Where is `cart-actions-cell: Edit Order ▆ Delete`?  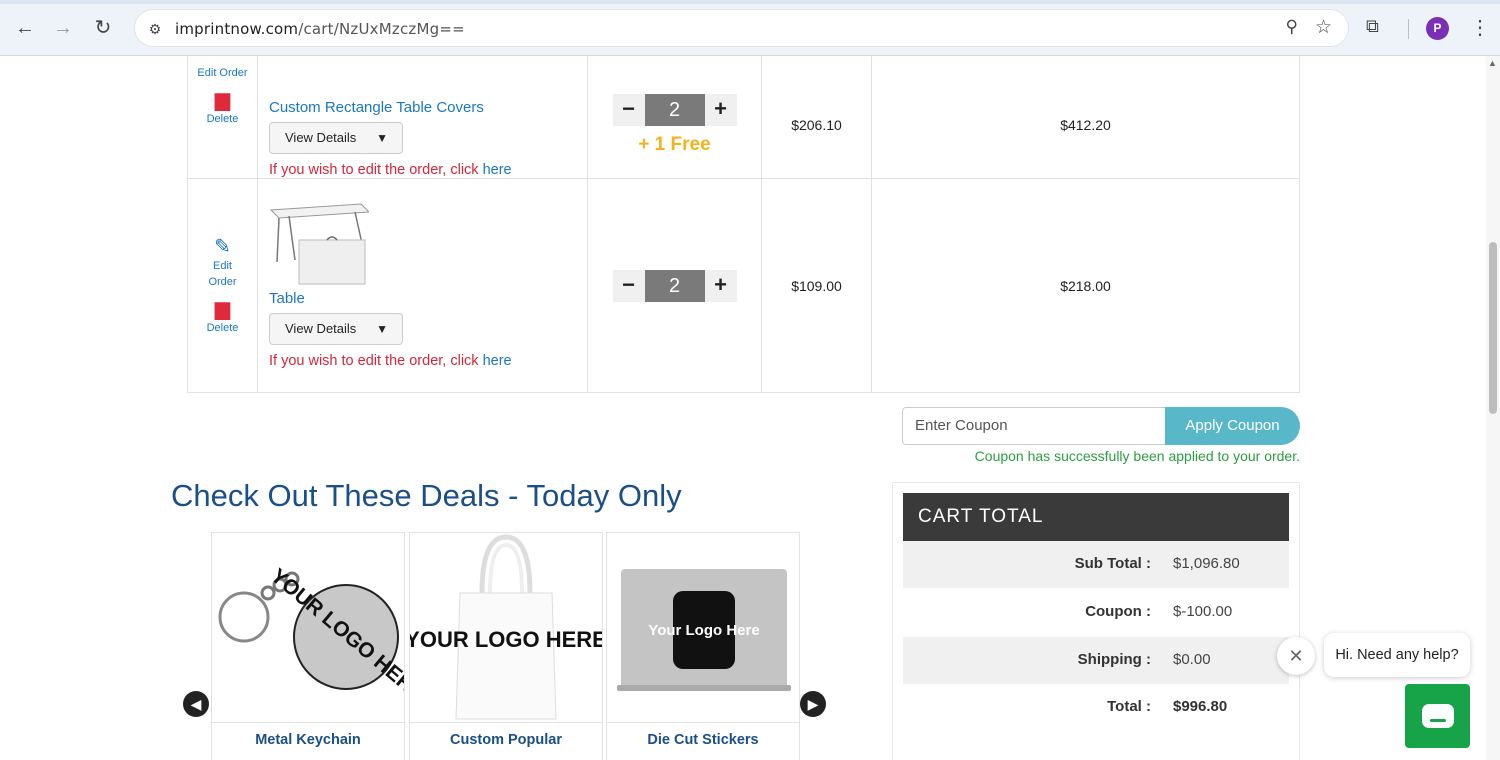
cart-actions-cell: Edit Order ▆ Delete is located at coordinates (222, 117).